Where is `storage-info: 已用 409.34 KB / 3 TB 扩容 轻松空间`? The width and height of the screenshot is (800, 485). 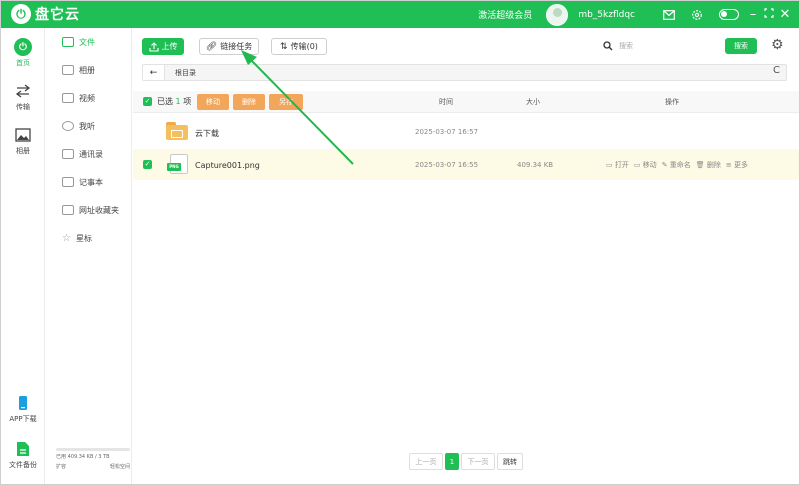
storage-info: 已用 409.34 KB / 3 TB 扩容 轻松空间 is located at coordinates (93, 459).